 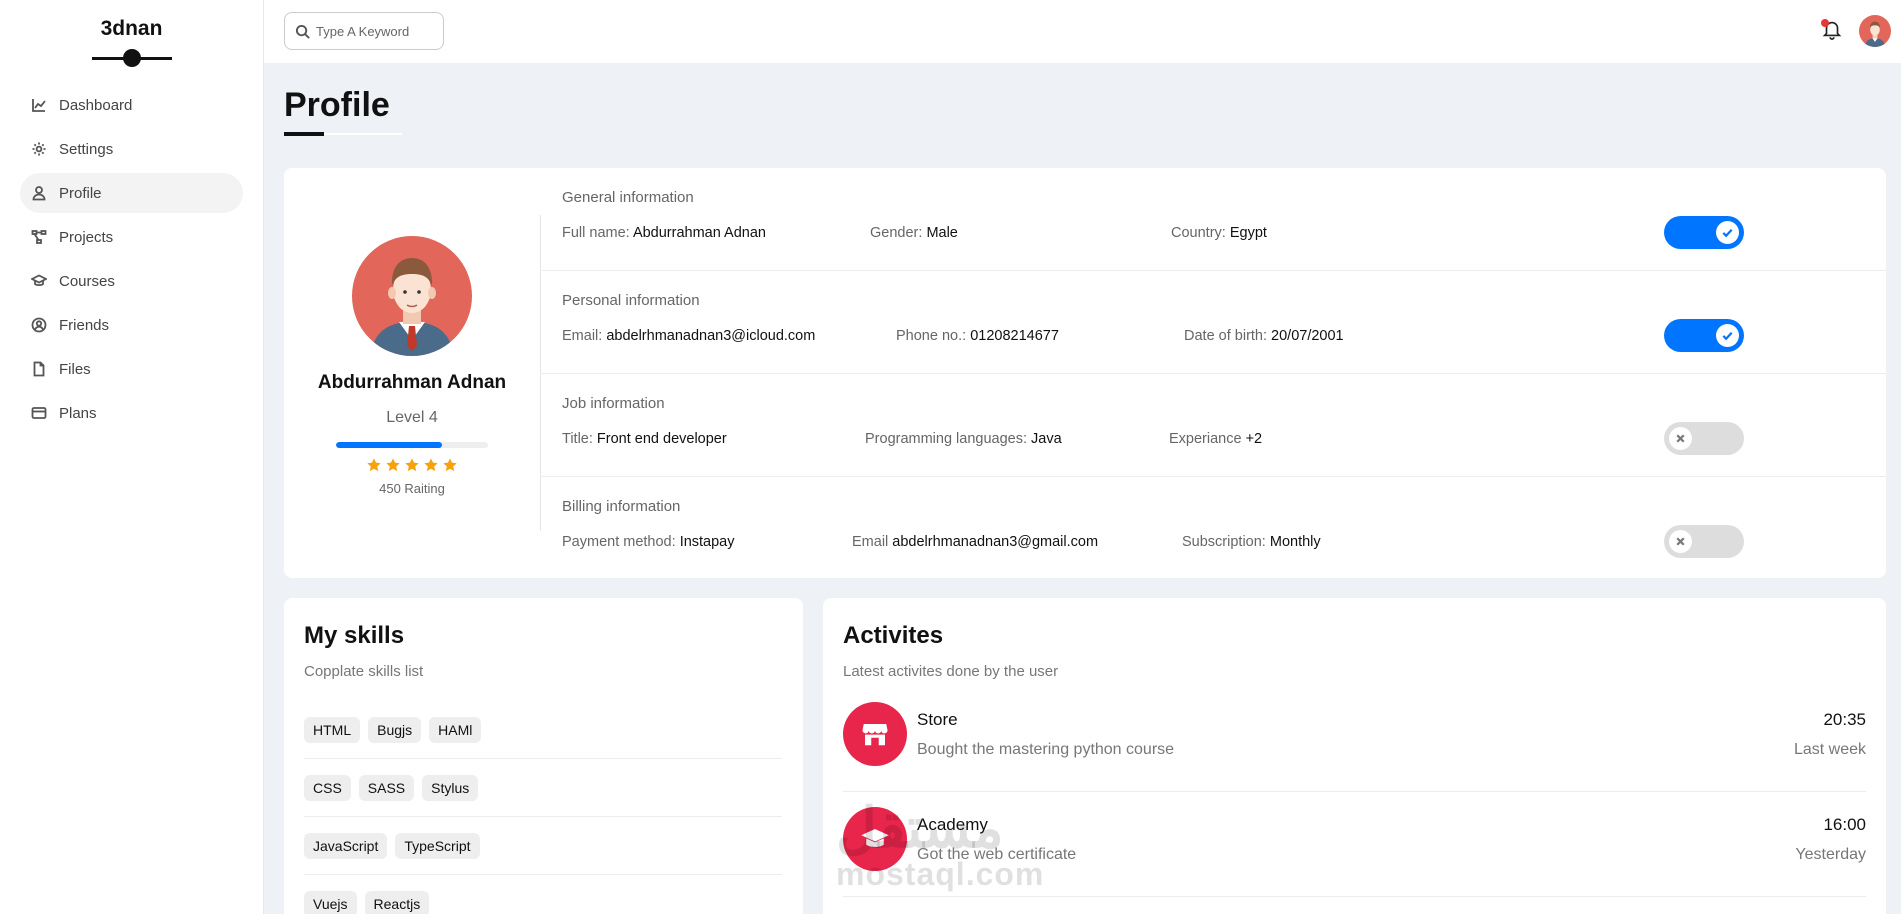 I want to click on page-title: Profile, so click(x=337, y=105).